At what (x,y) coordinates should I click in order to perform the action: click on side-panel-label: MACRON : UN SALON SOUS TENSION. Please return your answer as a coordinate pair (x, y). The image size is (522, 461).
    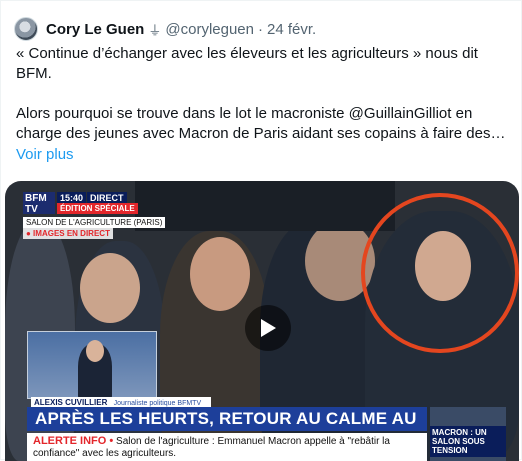
    Looking at the image, I should click on (468, 441).